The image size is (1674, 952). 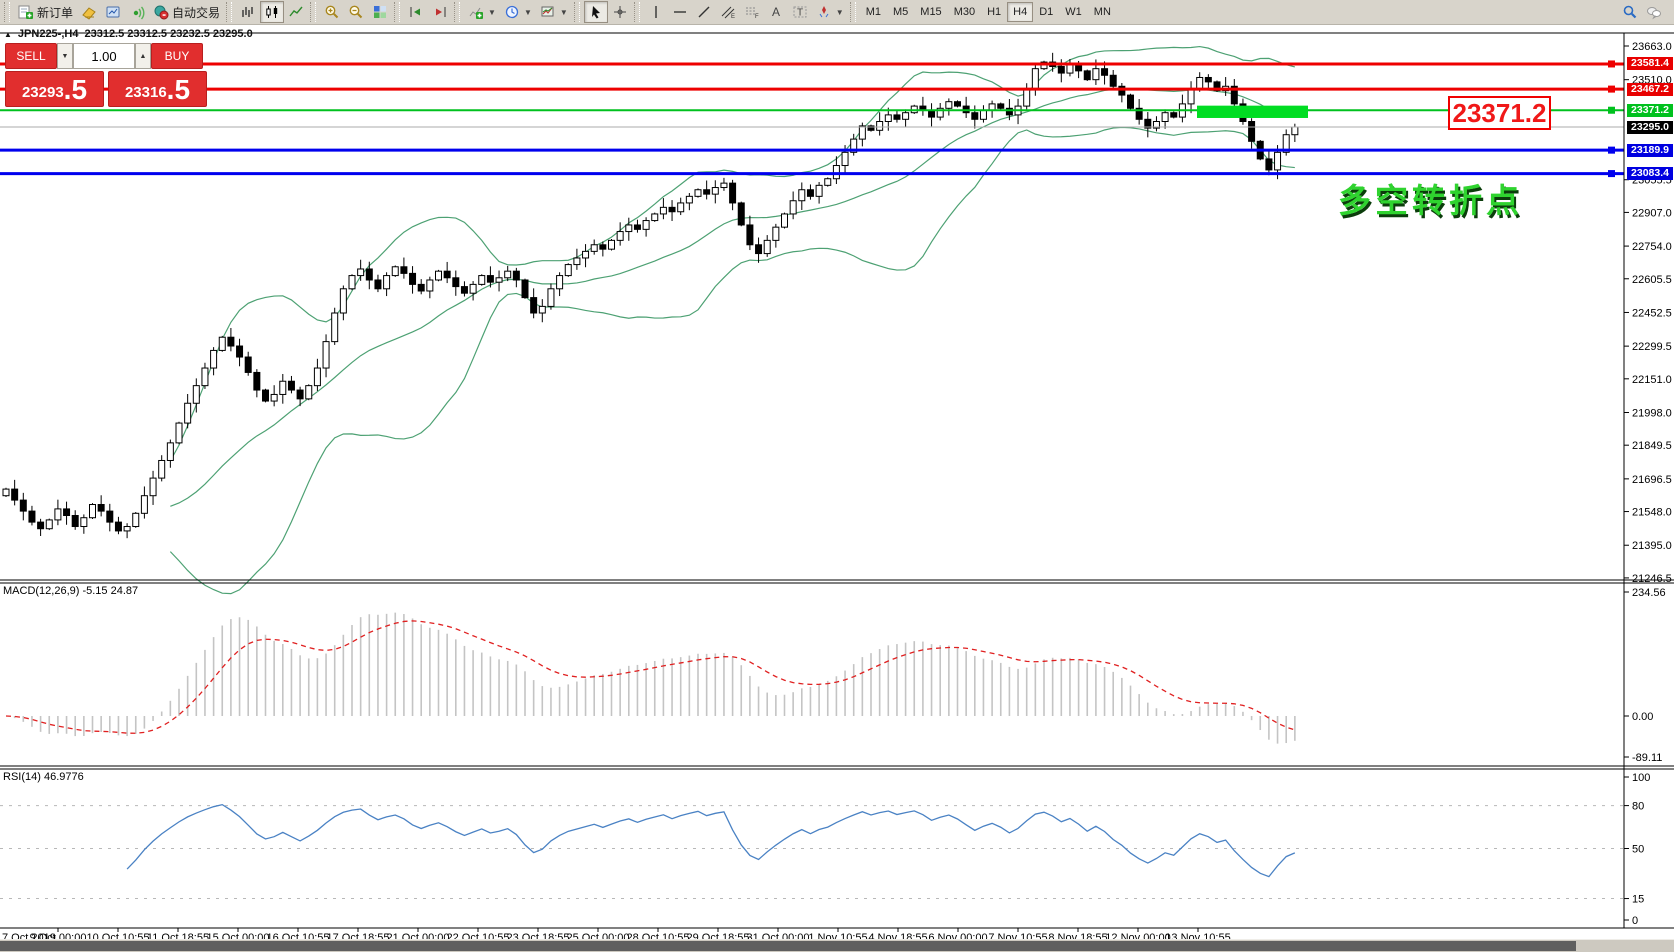 I want to click on chart-shift-button, so click(x=440, y=12).